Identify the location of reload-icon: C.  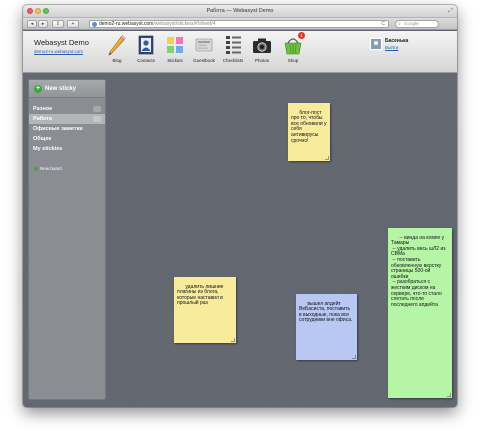
(383, 24).